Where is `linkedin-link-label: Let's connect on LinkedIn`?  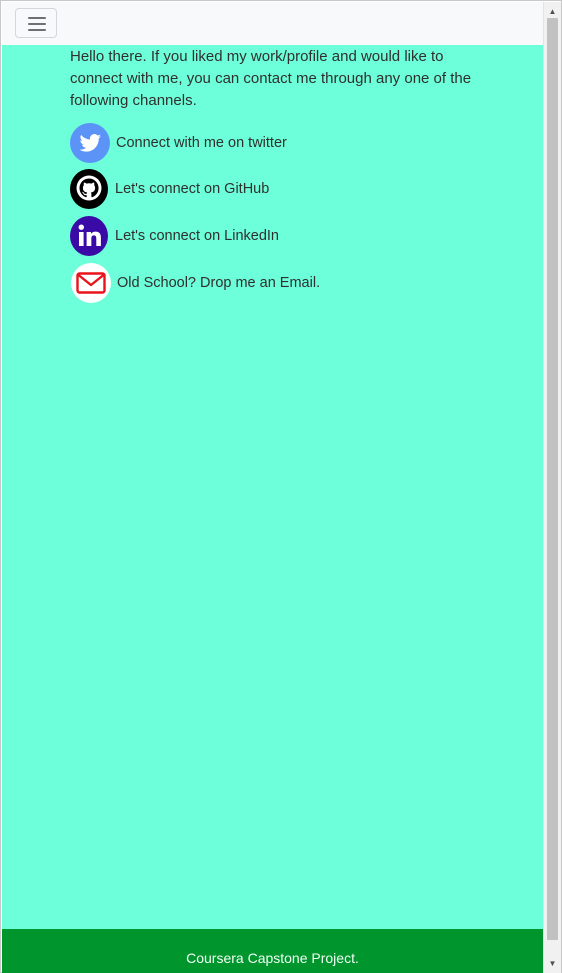
linkedin-link-label: Let's connect on LinkedIn is located at coordinates (197, 236).